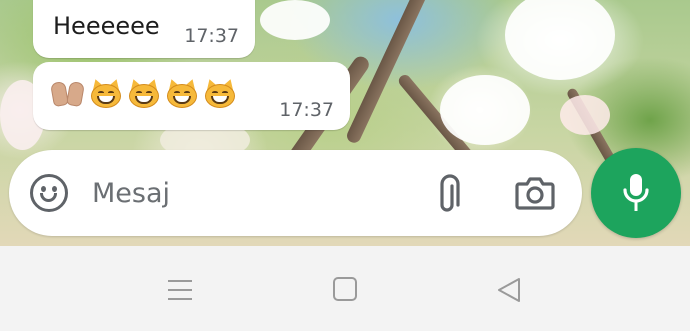 This screenshot has height=331, width=690. Describe the element at coordinates (242, 193) in the screenshot. I see `message-input` at that location.